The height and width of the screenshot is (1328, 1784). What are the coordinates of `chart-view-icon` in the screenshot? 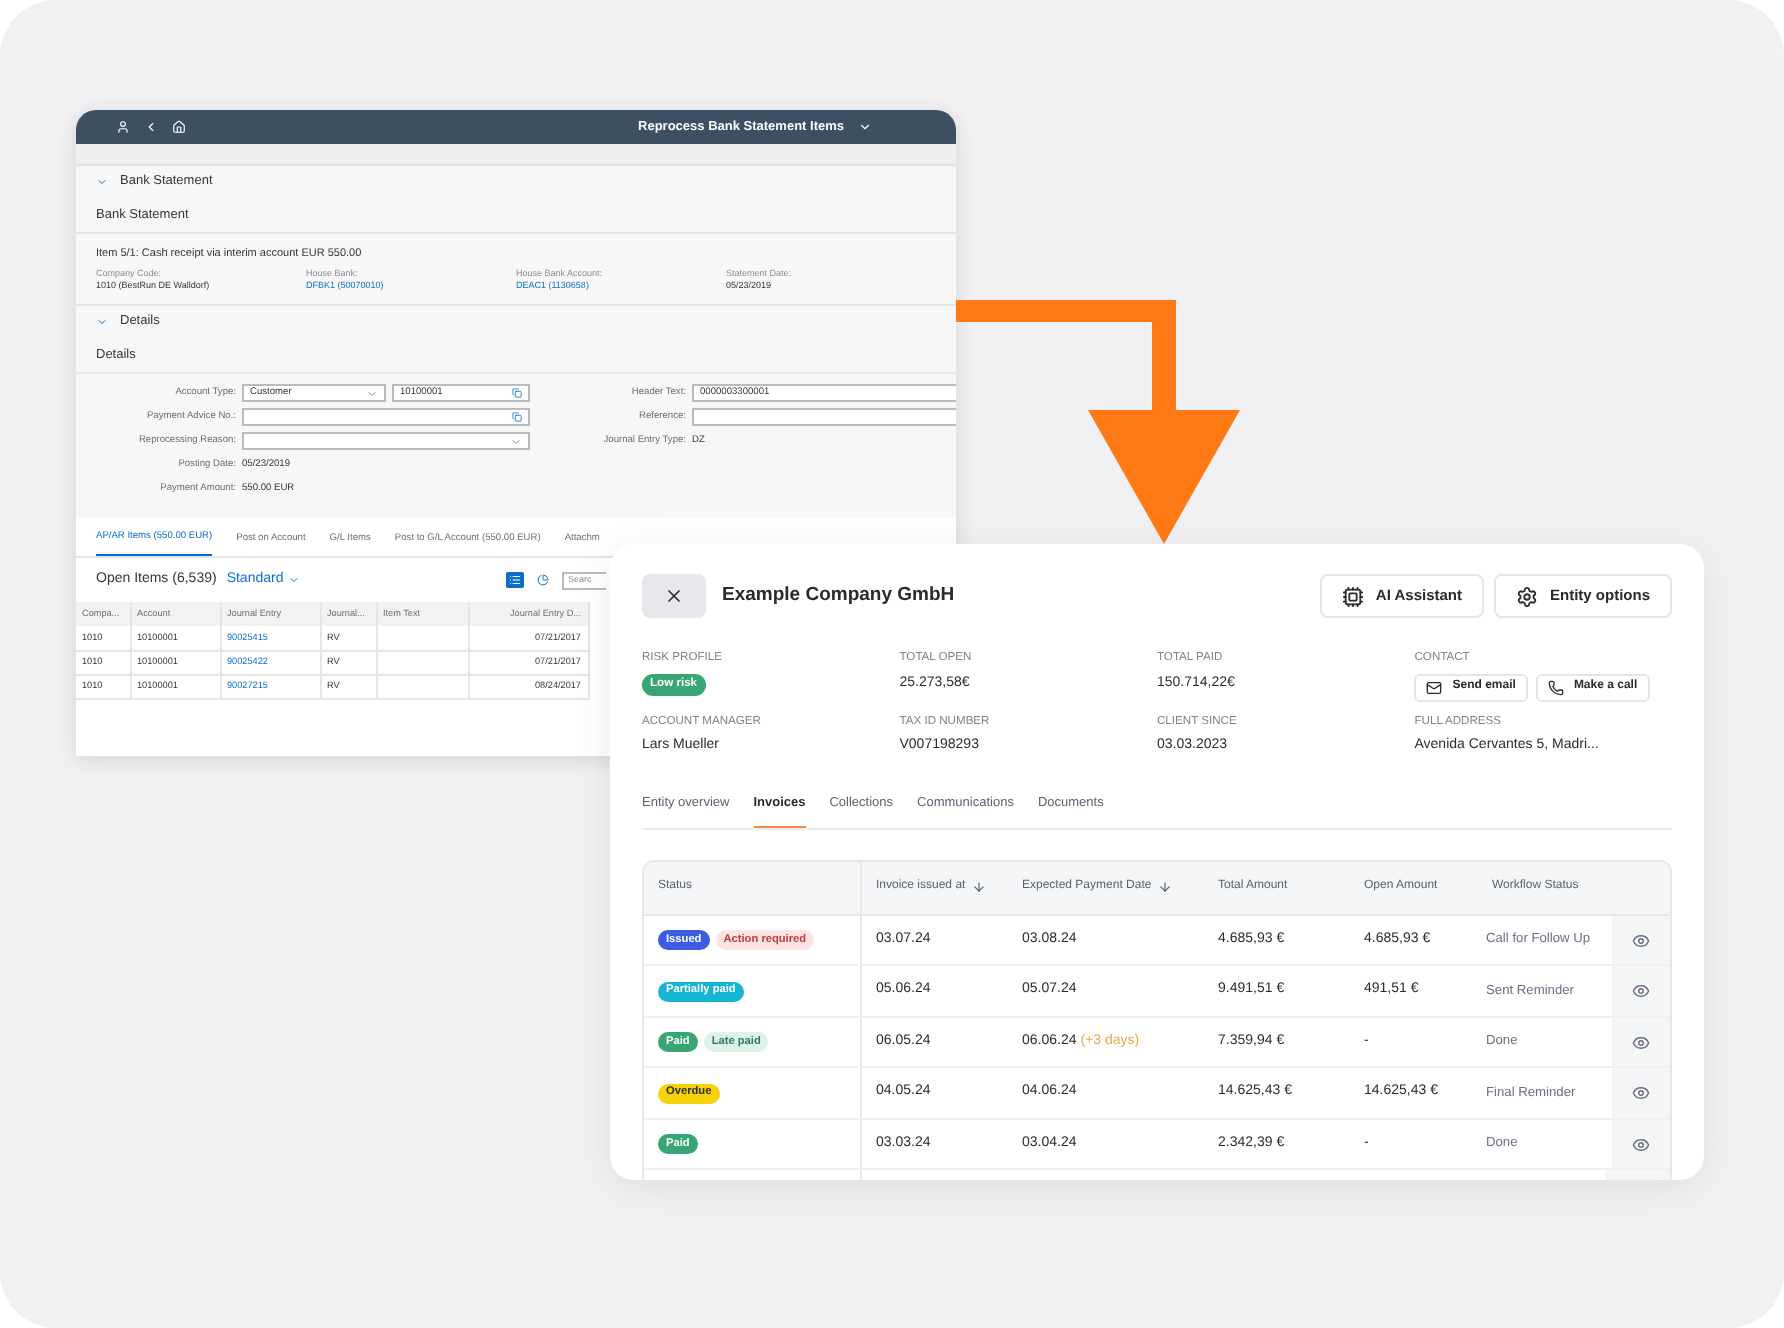 It's located at (543, 580).